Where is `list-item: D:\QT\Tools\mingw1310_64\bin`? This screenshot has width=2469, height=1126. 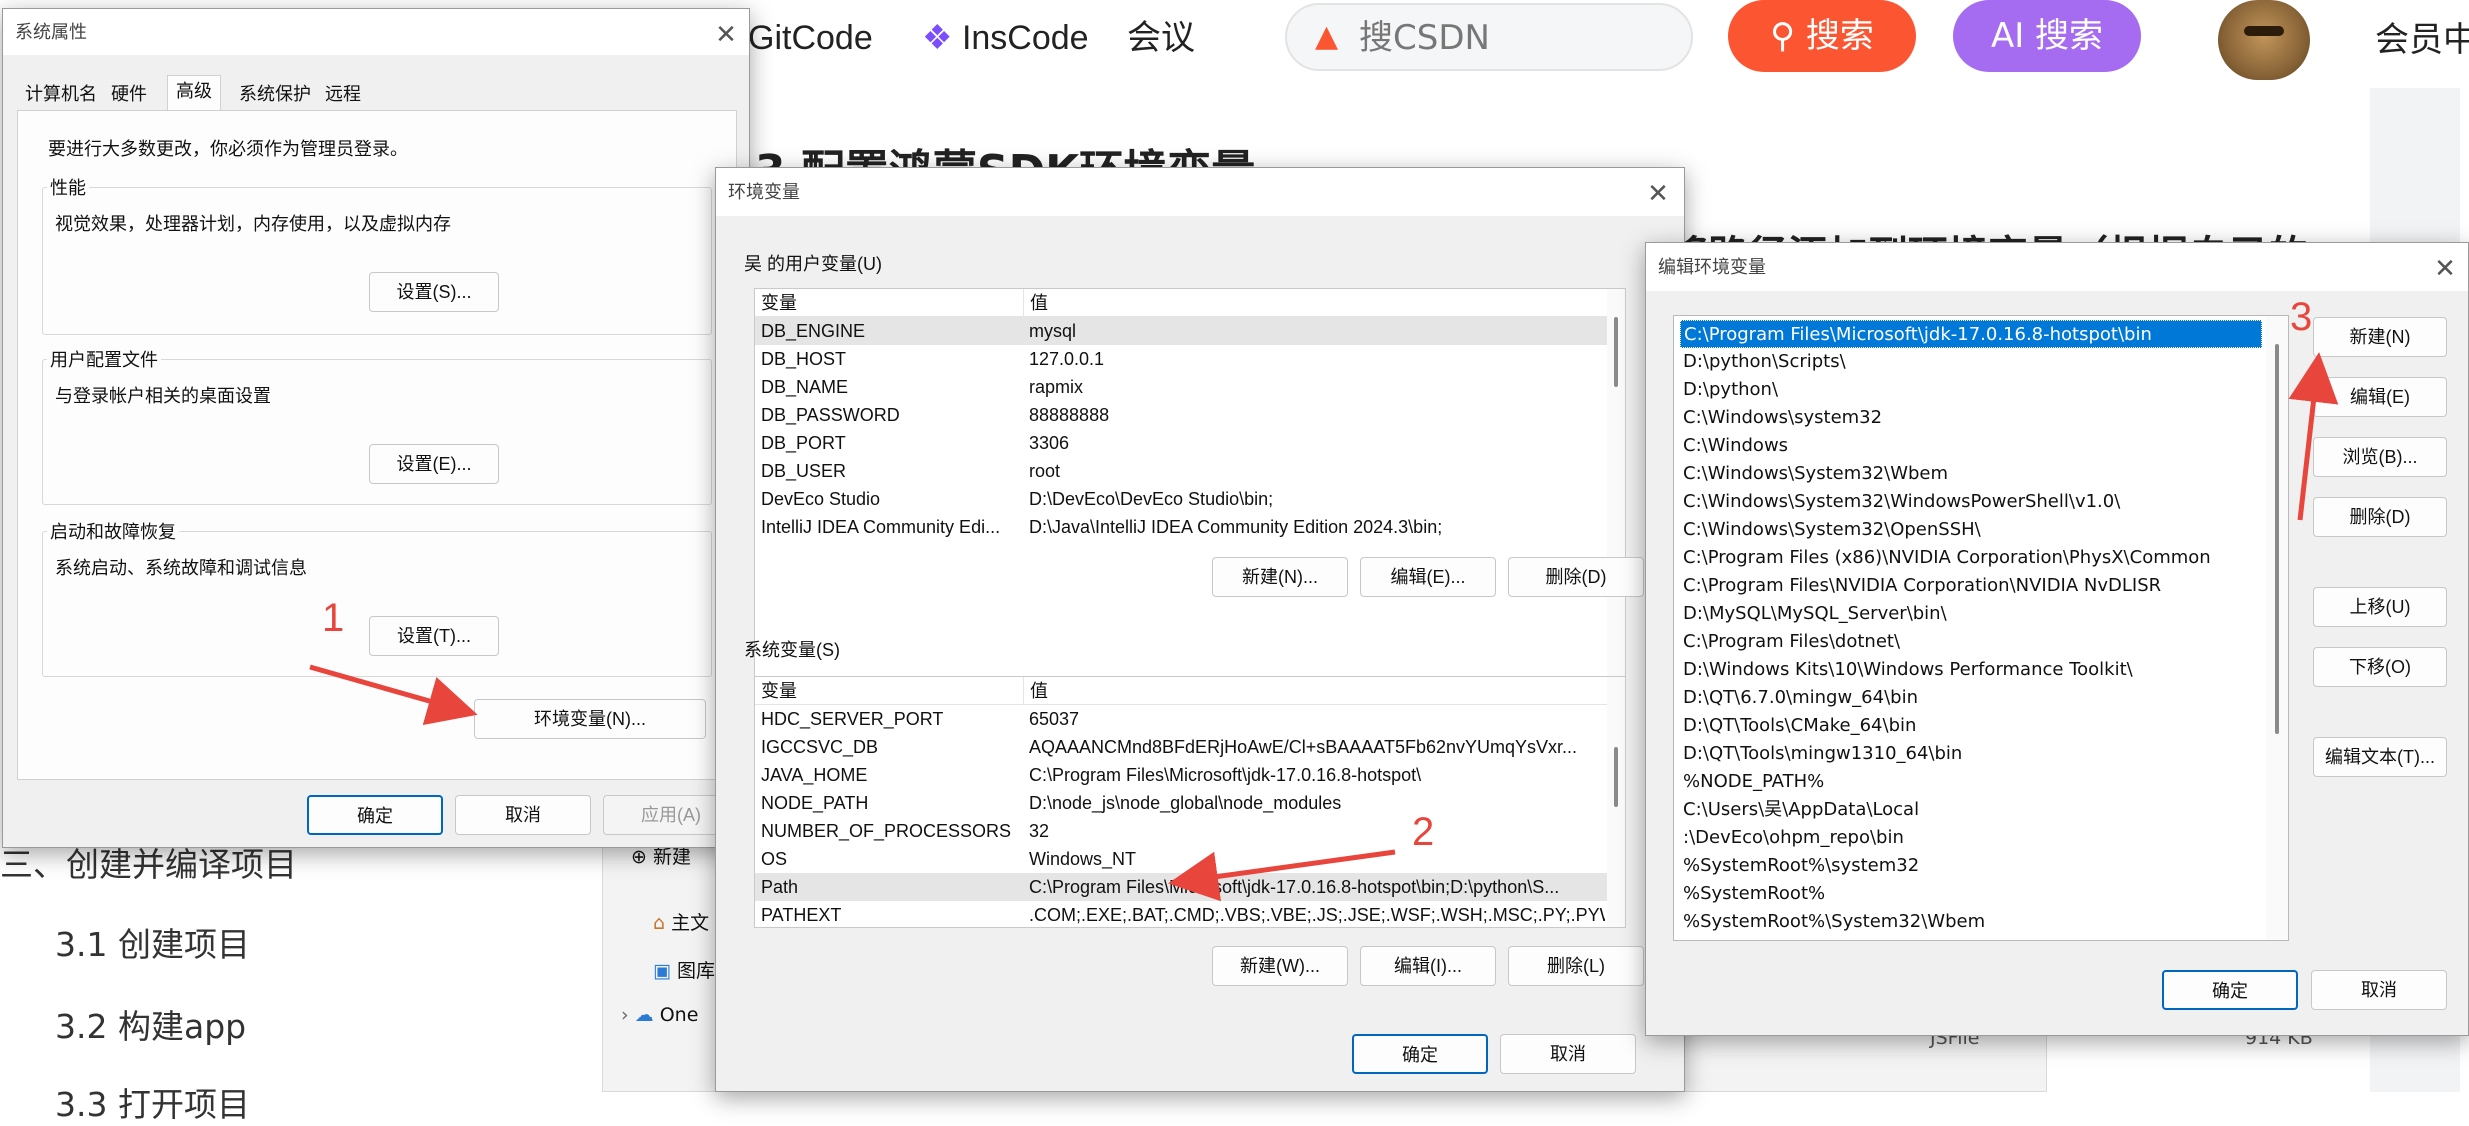 list-item: D:\QT\Tools\mingw1310_64\bin is located at coordinates (1971, 754).